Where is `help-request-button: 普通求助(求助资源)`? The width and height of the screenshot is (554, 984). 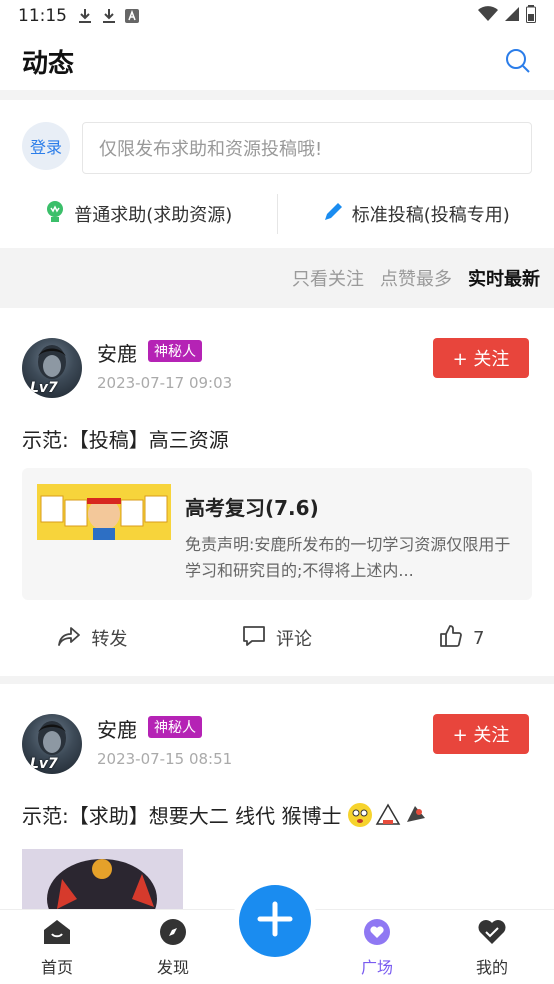 help-request-button: 普通求助(求助资源) is located at coordinates (138, 214).